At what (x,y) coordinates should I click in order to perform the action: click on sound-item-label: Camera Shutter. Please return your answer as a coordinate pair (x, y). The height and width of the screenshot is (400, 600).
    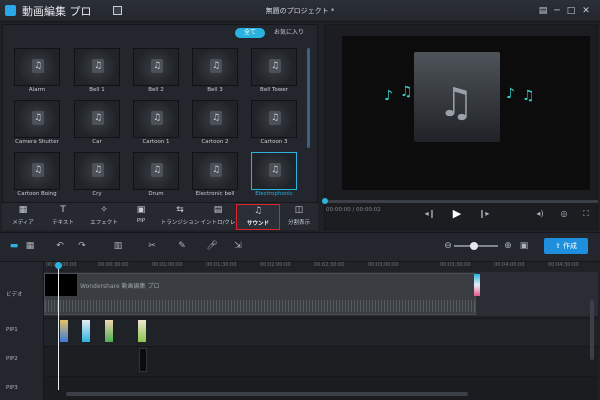
    Looking at the image, I should click on (37, 142).